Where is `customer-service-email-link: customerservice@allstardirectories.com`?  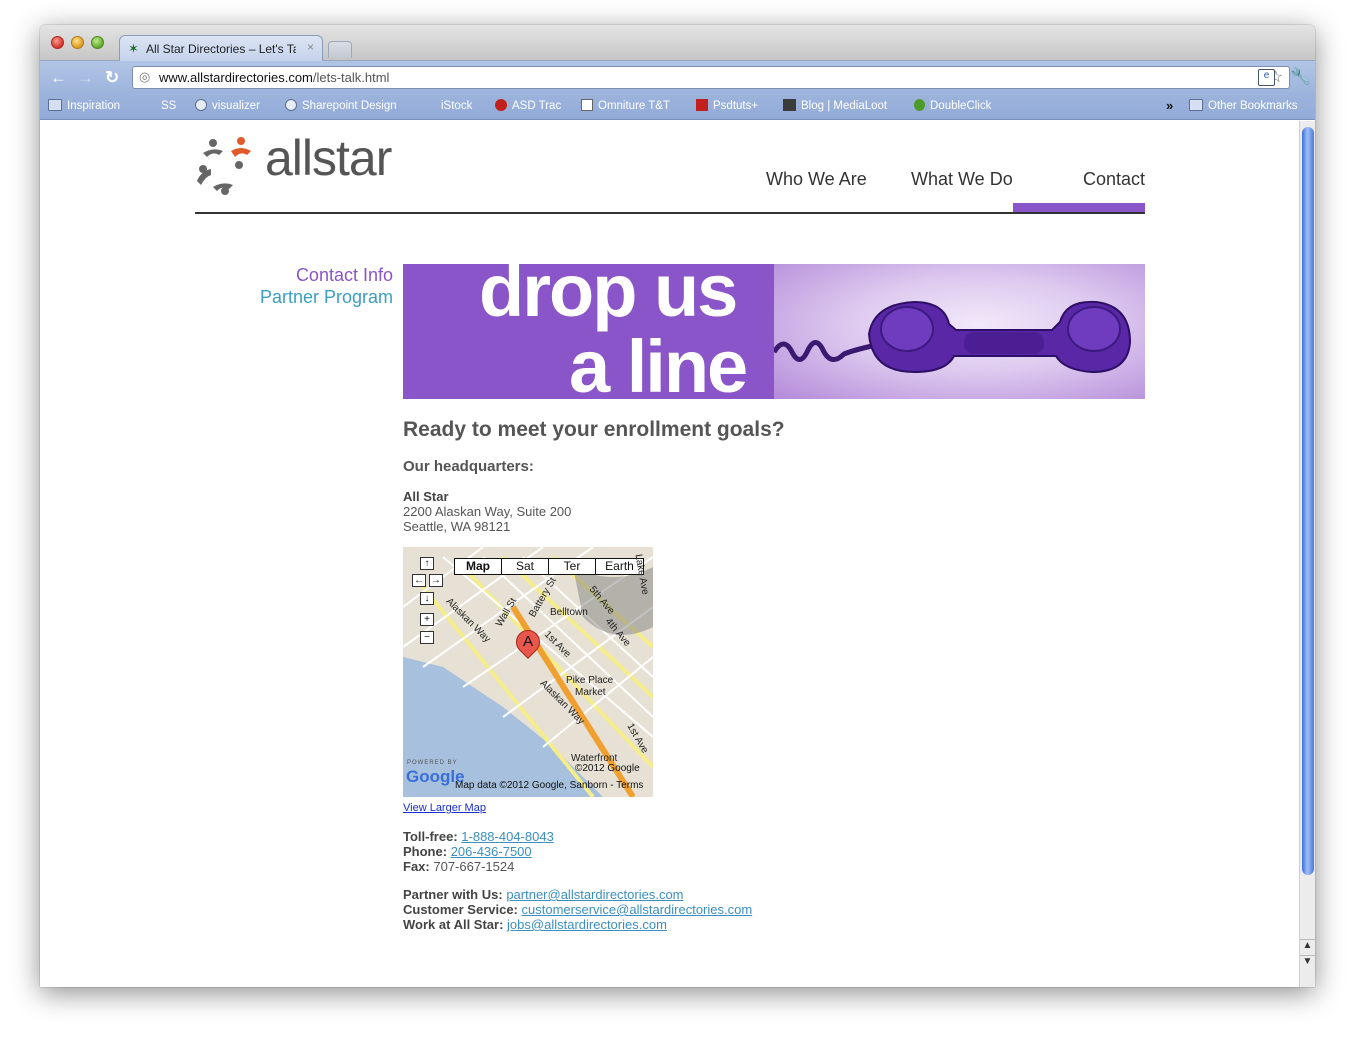
customer-service-email-link: customerservice@allstardirectories.com is located at coordinates (637, 909).